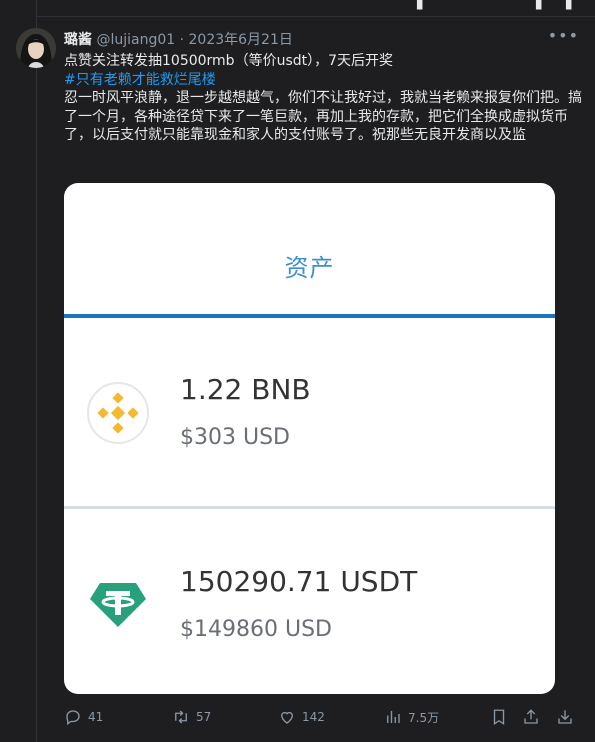  I want to click on top-divider, so click(315, 16).